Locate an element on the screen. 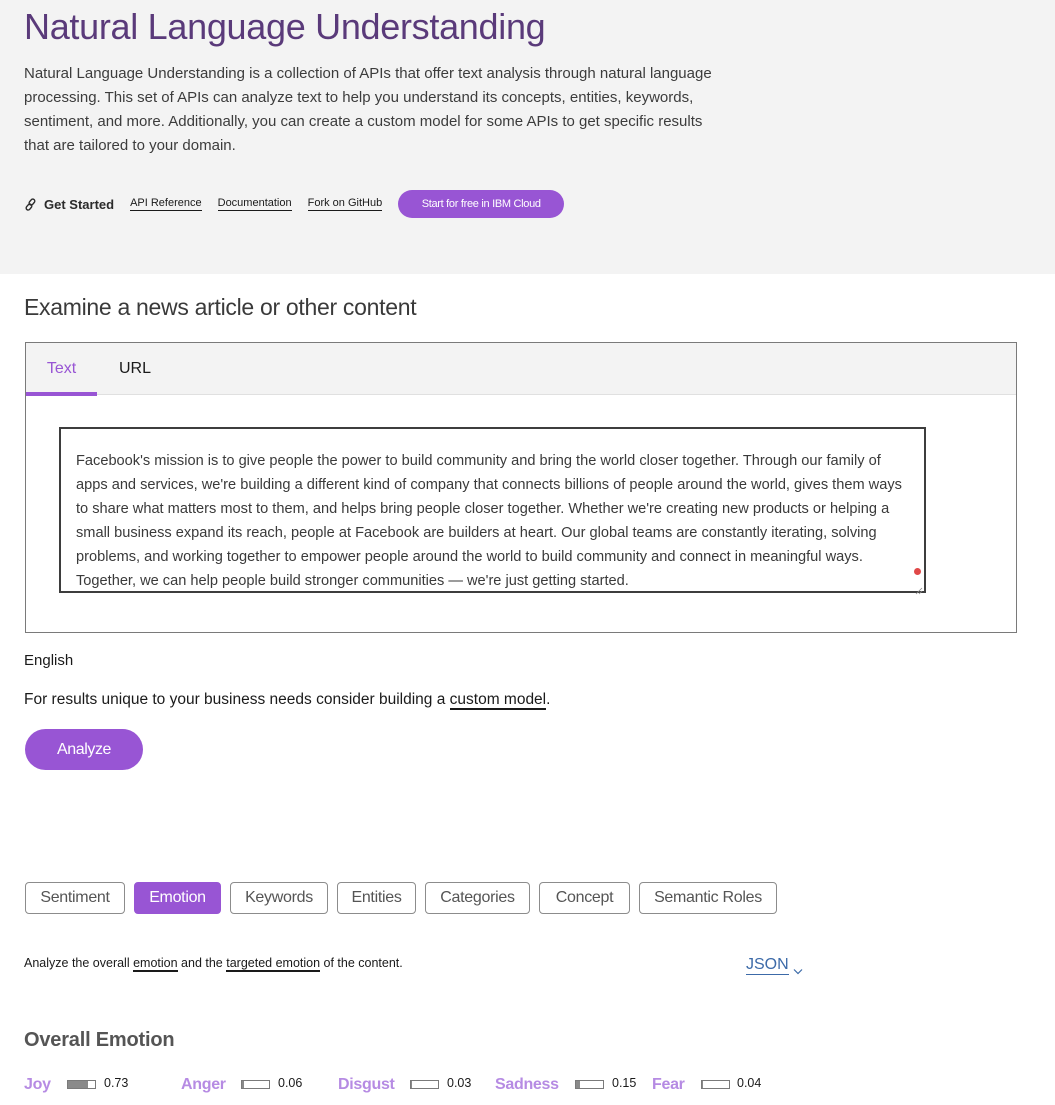 Image resolution: width=1055 pixels, height=1105 pixels. analyze-button: Analyze is located at coordinates (84, 749).